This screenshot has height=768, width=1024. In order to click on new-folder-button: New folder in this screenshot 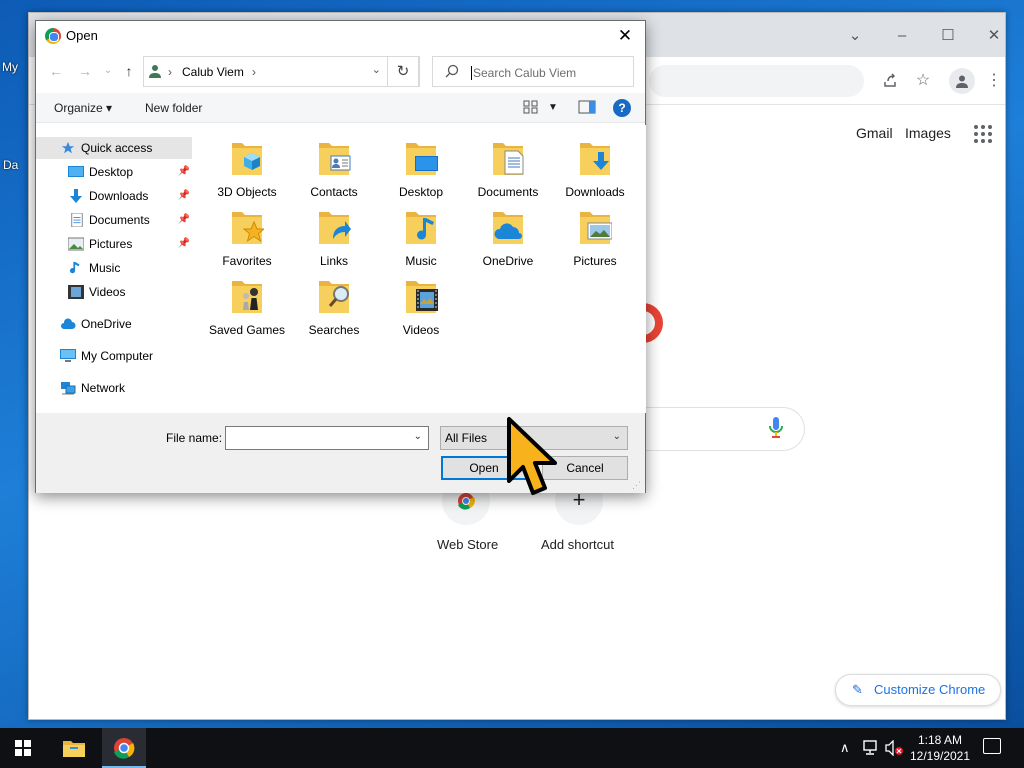, I will do `click(173, 108)`.